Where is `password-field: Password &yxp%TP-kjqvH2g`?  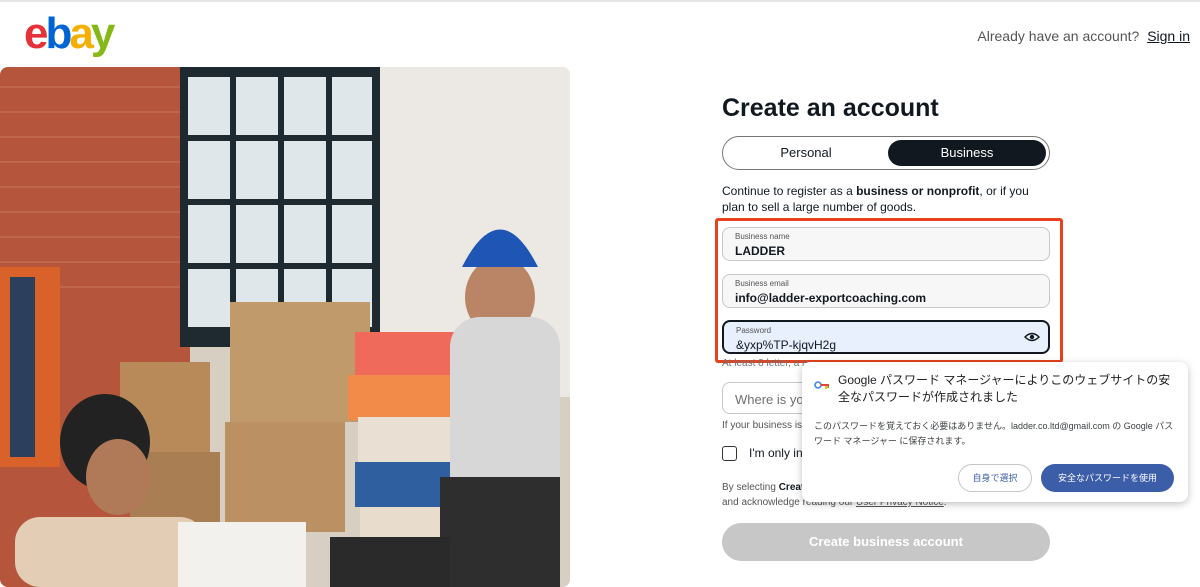 password-field: Password &yxp%TP-kjqvH2g is located at coordinates (886, 337).